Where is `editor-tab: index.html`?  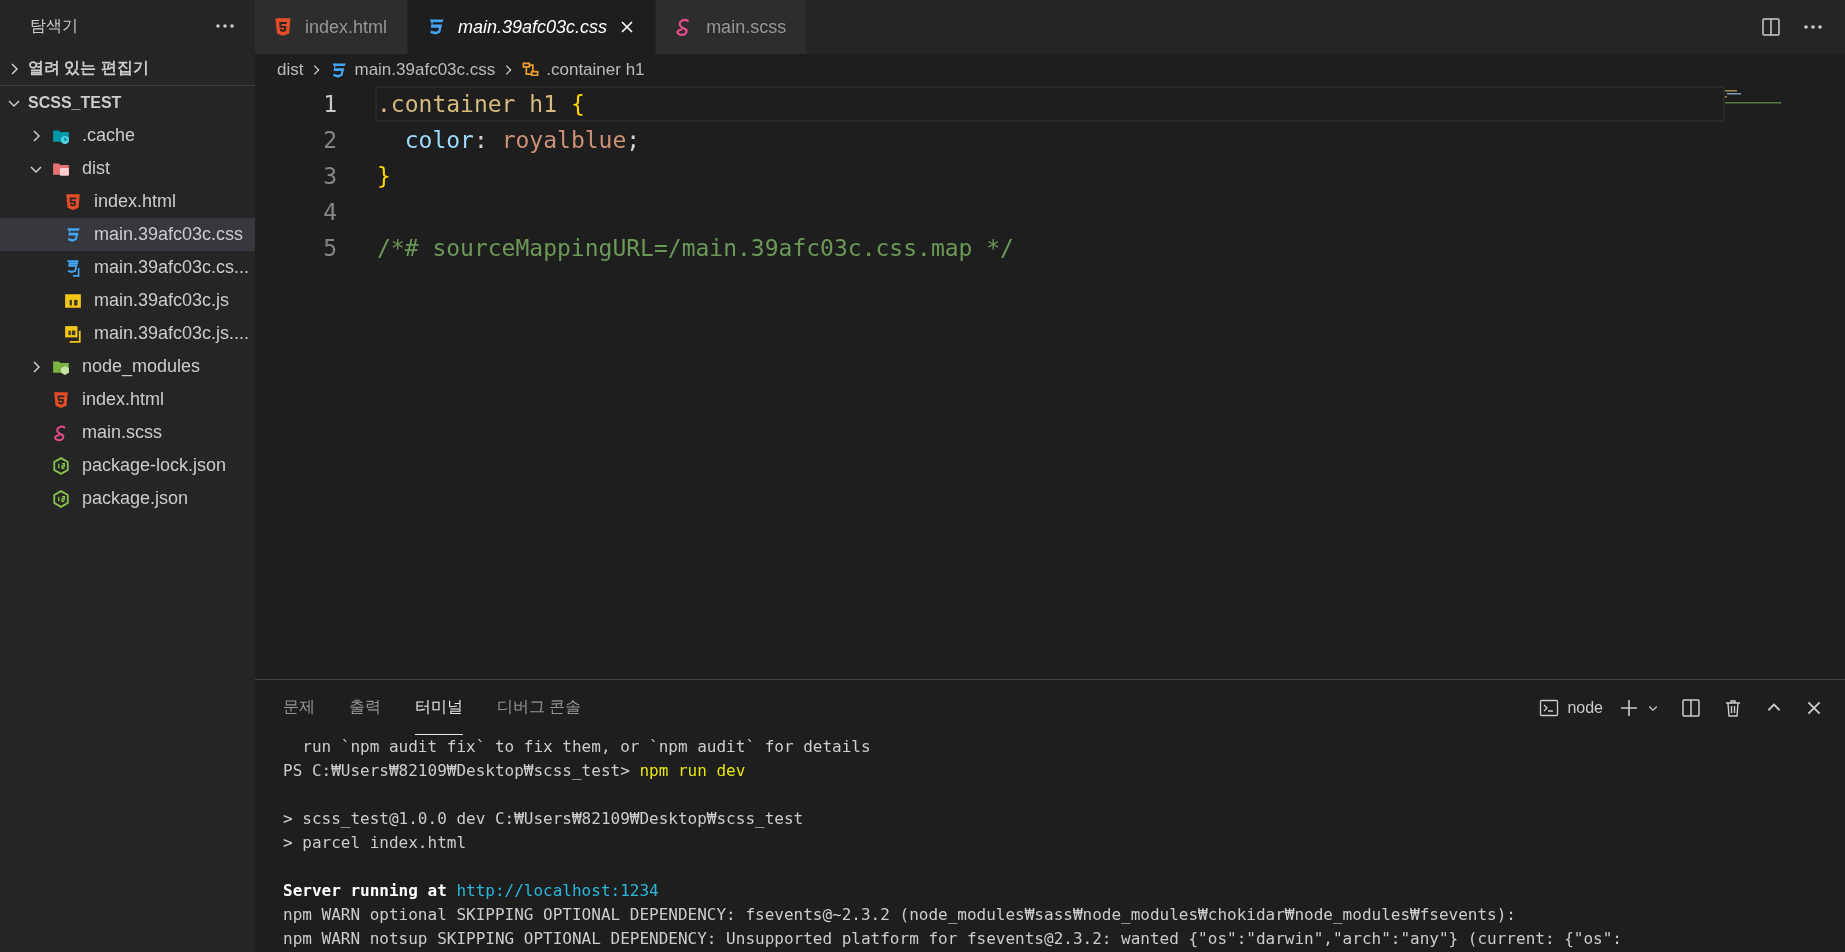
editor-tab: index.html is located at coordinates (332, 27).